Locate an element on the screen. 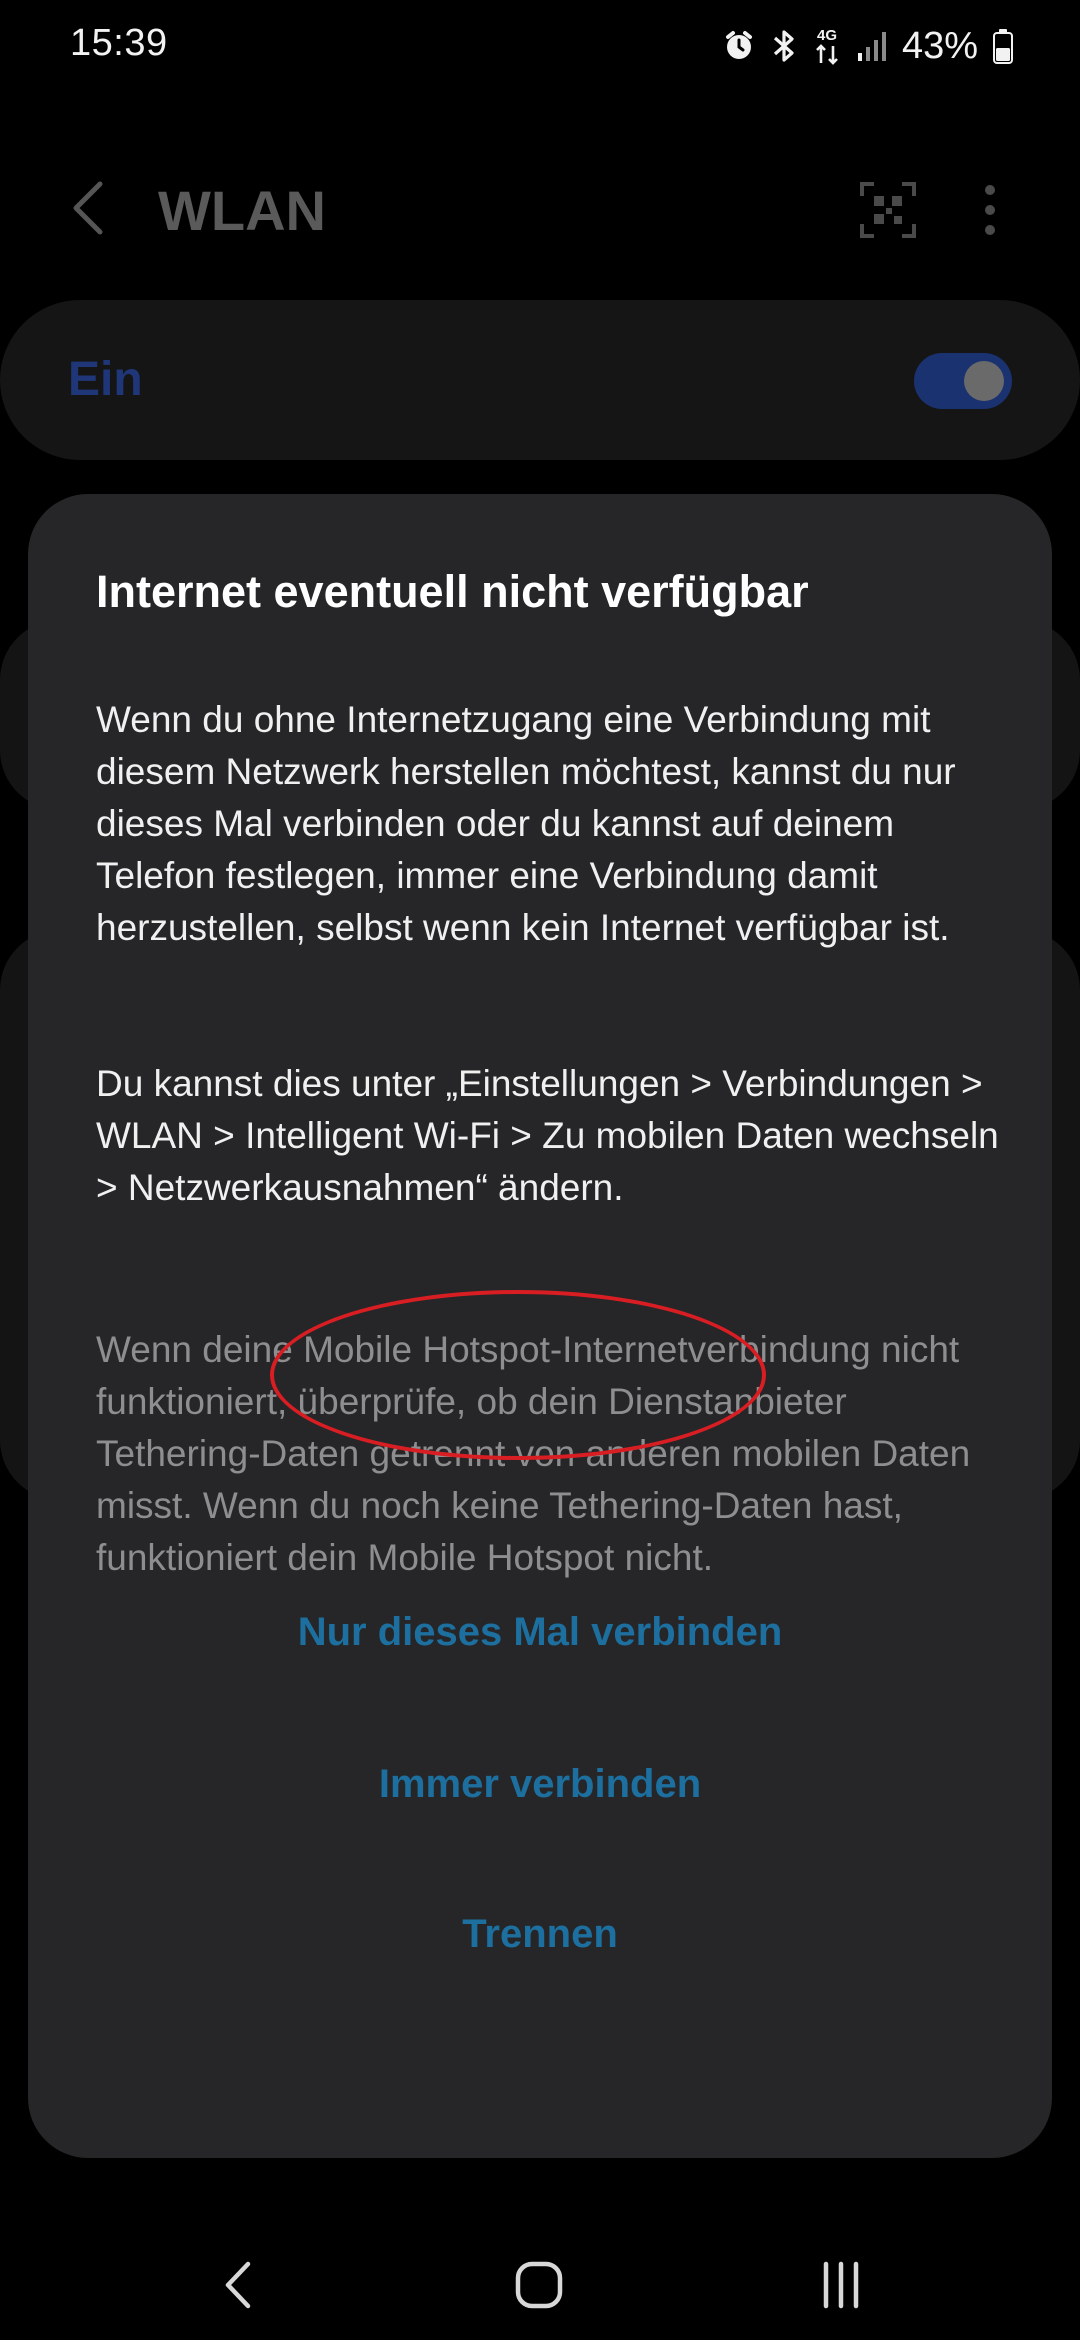  nav-recent-icon is located at coordinates (841, 2285).